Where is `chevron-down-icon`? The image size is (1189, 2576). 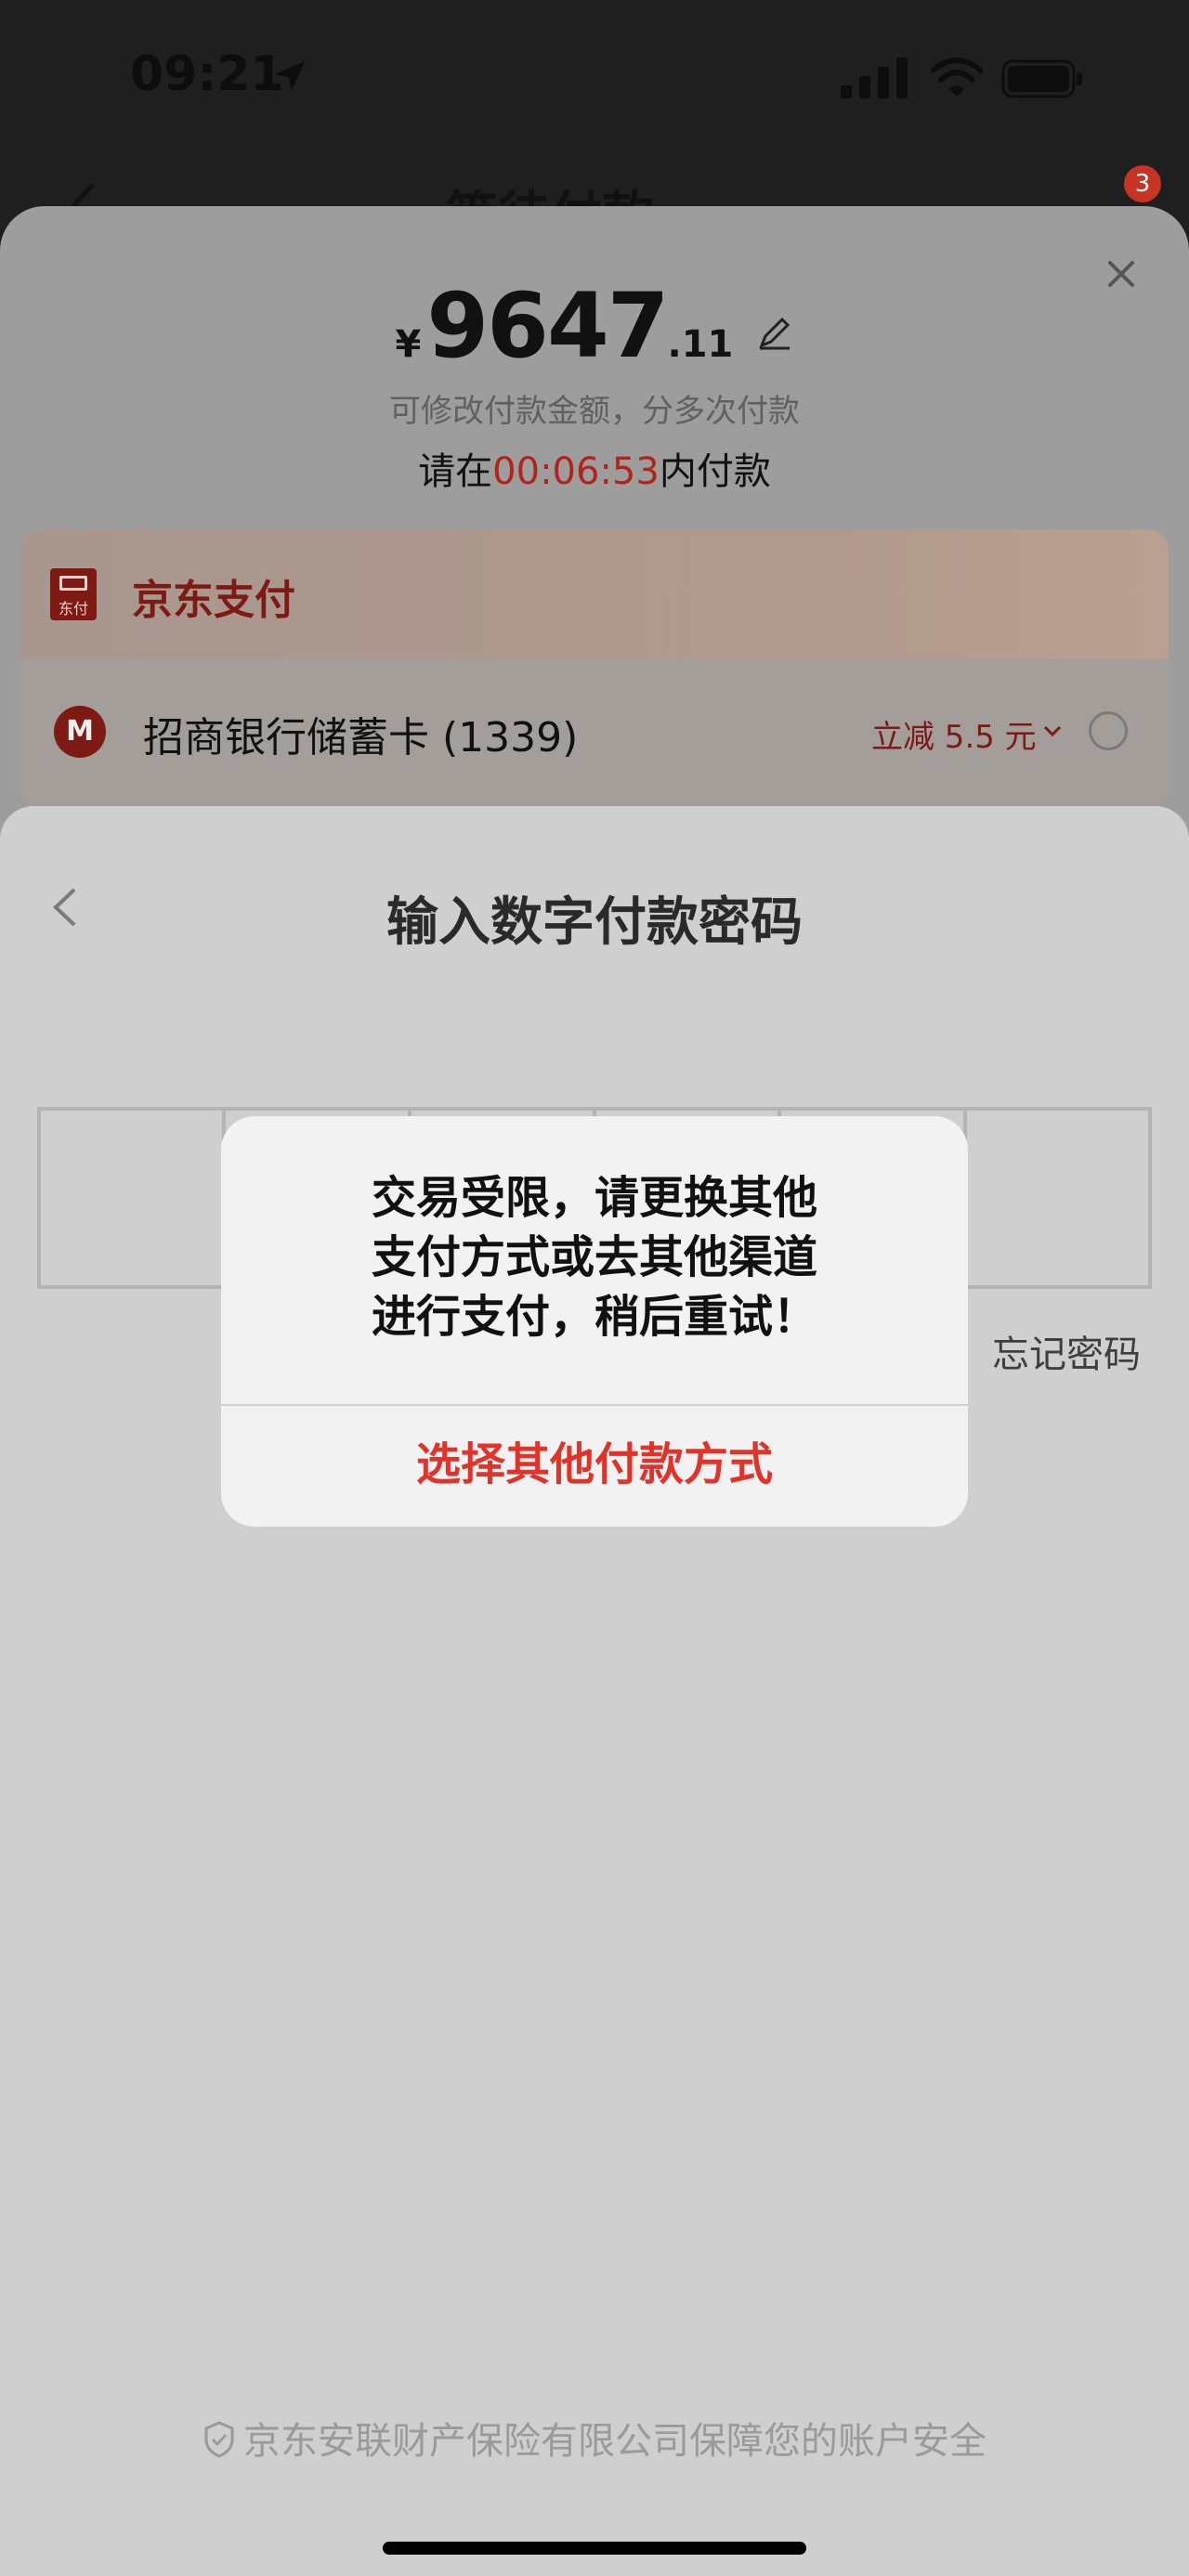
chevron-down-icon is located at coordinates (1053, 731).